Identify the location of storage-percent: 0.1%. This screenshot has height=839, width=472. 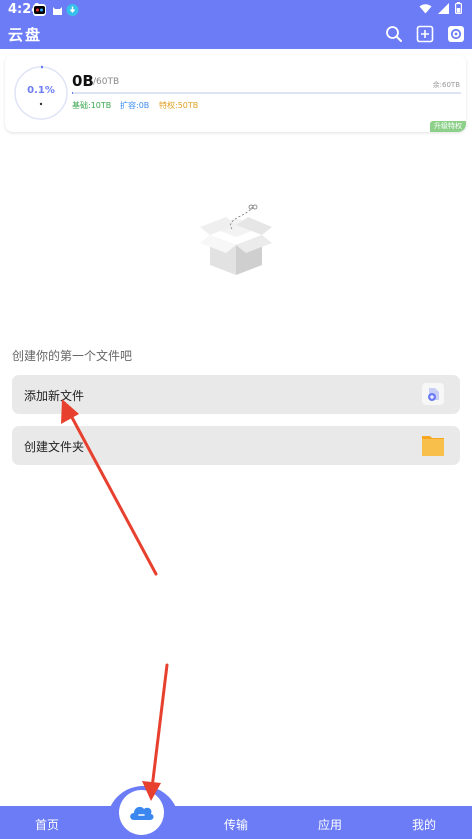
(41, 90).